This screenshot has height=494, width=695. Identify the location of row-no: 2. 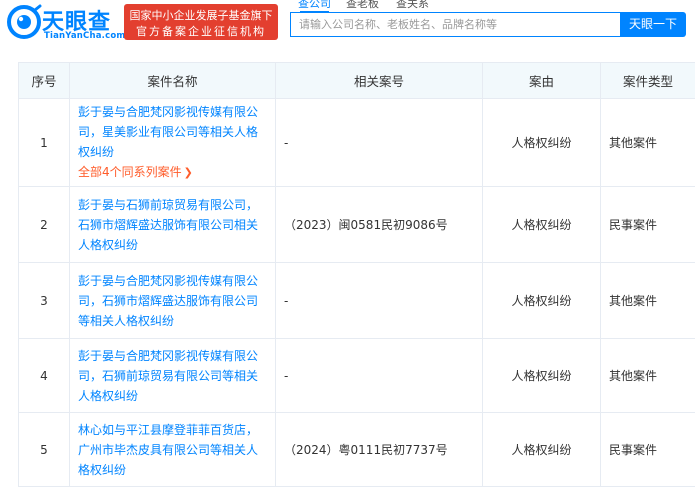
(44, 224).